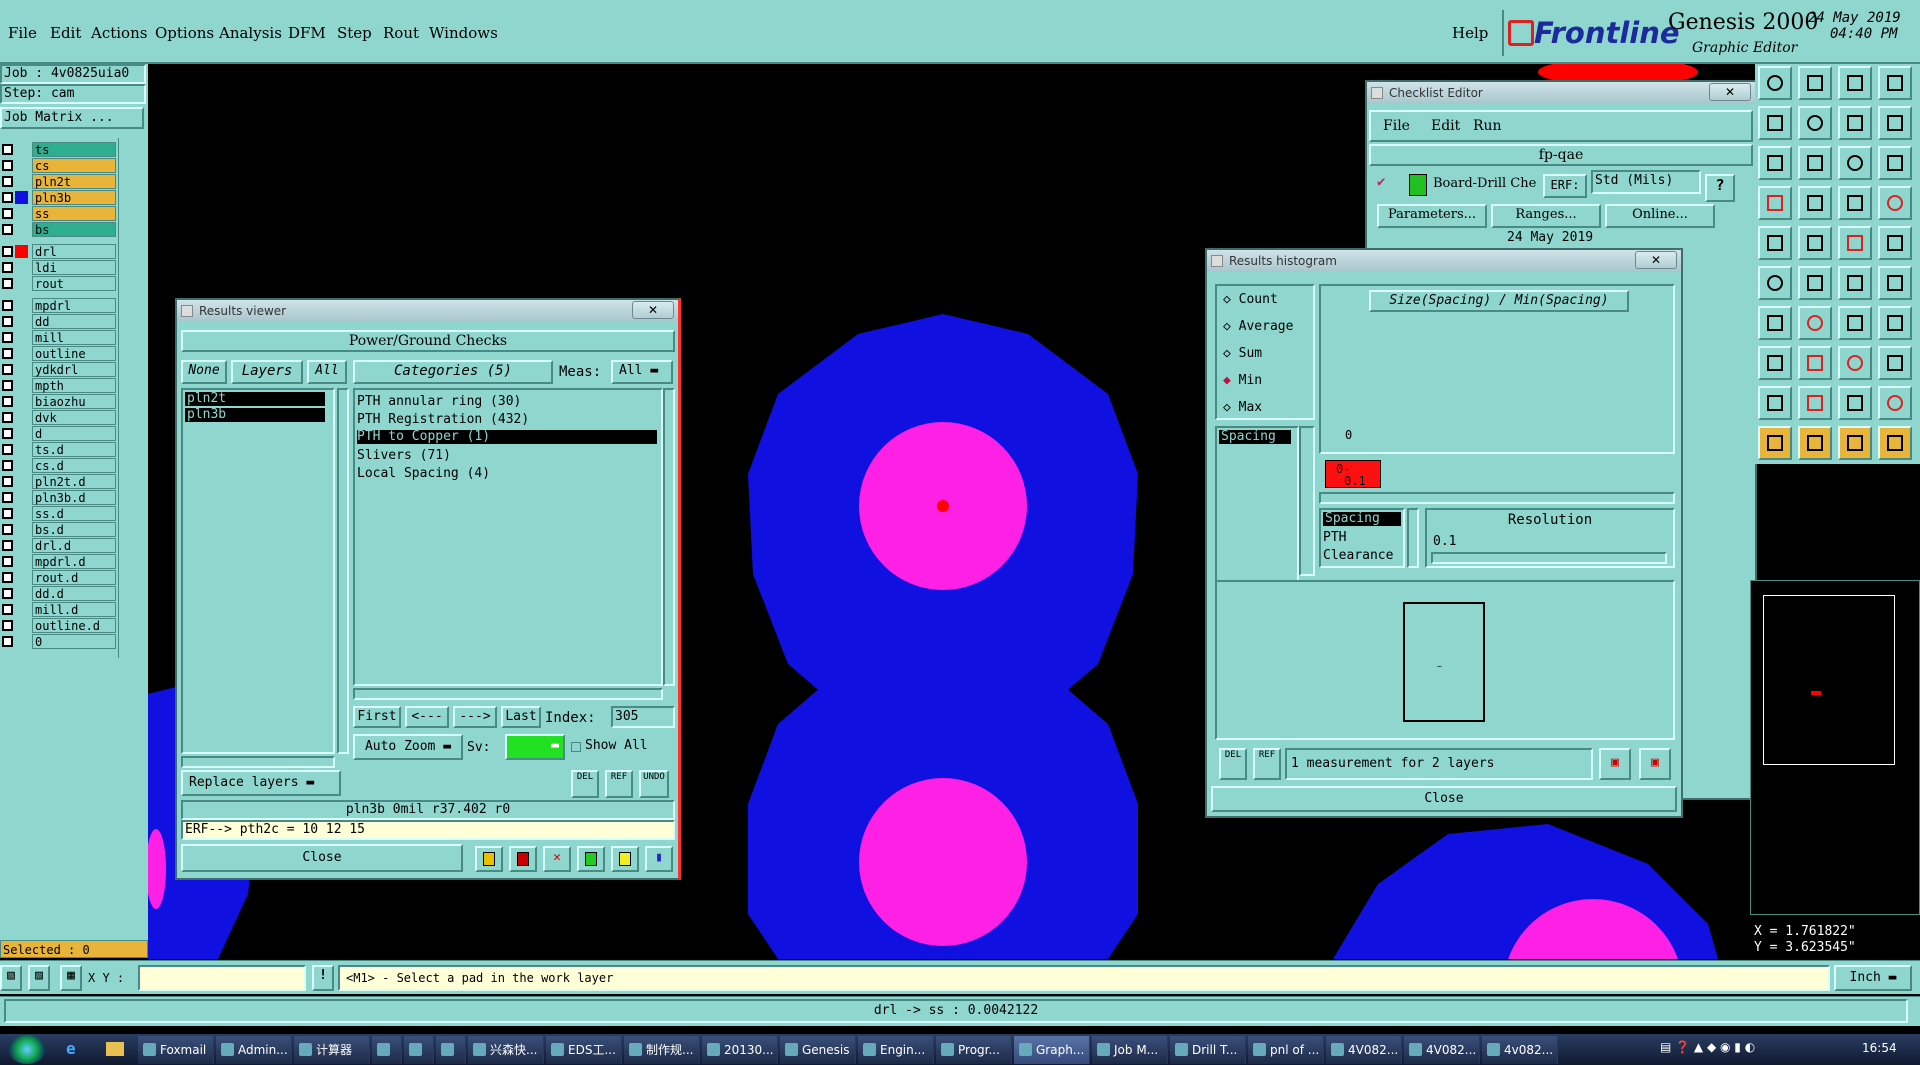 The image size is (1920, 1065). What do you see at coordinates (27, 1049) in the screenshot?
I see `start-button` at bounding box center [27, 1049].